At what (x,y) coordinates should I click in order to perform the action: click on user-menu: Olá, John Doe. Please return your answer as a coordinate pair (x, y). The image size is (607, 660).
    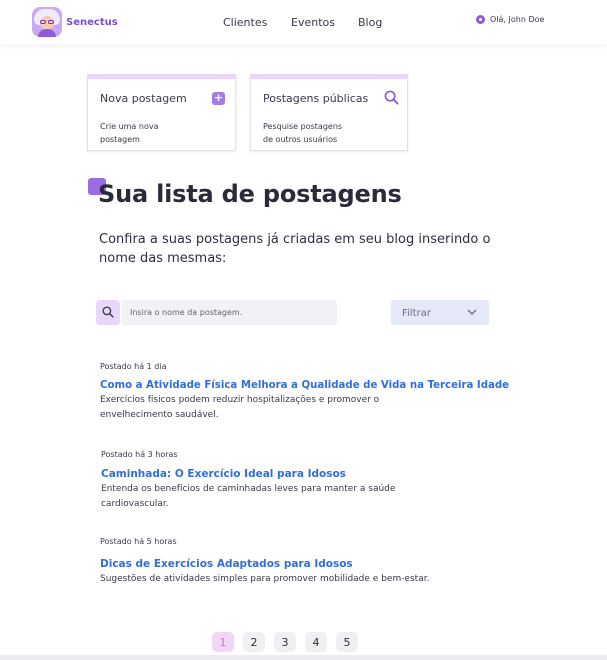
    Looking at the image, I should click on (510, 19).